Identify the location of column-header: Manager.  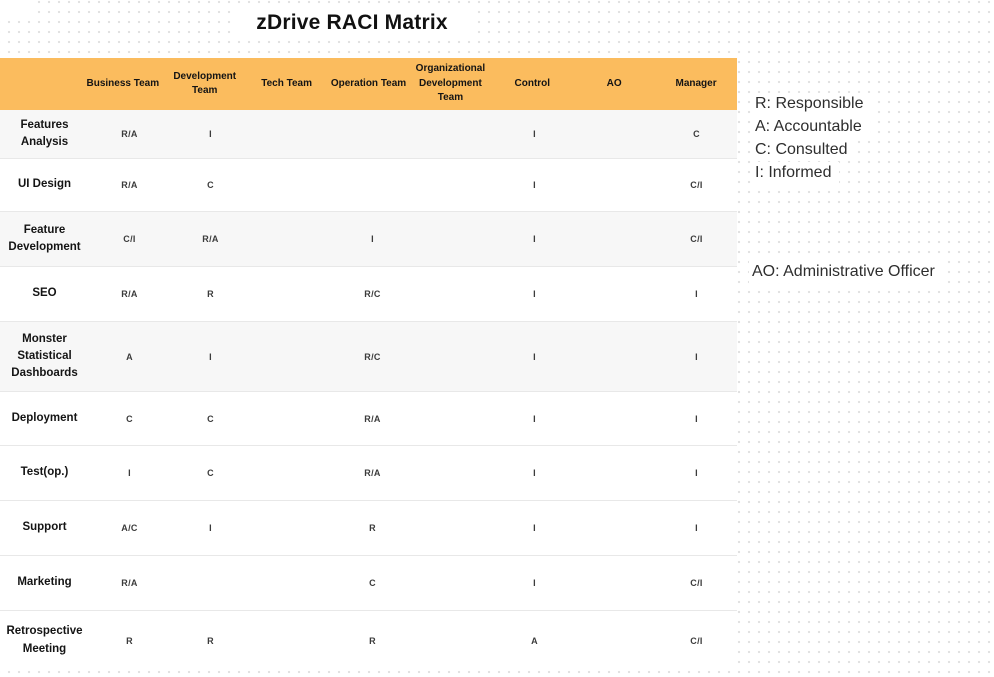
(696, 83).